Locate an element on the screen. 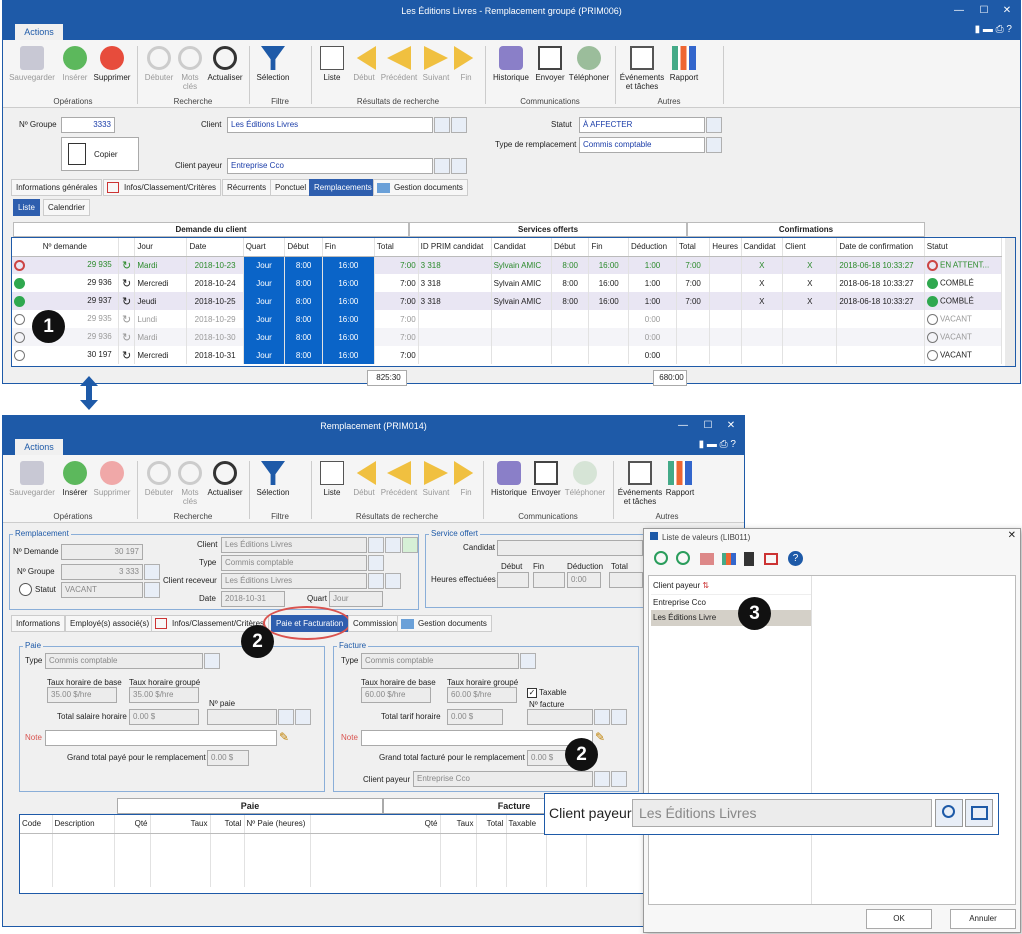 The height and width of the screenshot is (934, 1022). ok-button: OK is located at coordinates (899, 919).